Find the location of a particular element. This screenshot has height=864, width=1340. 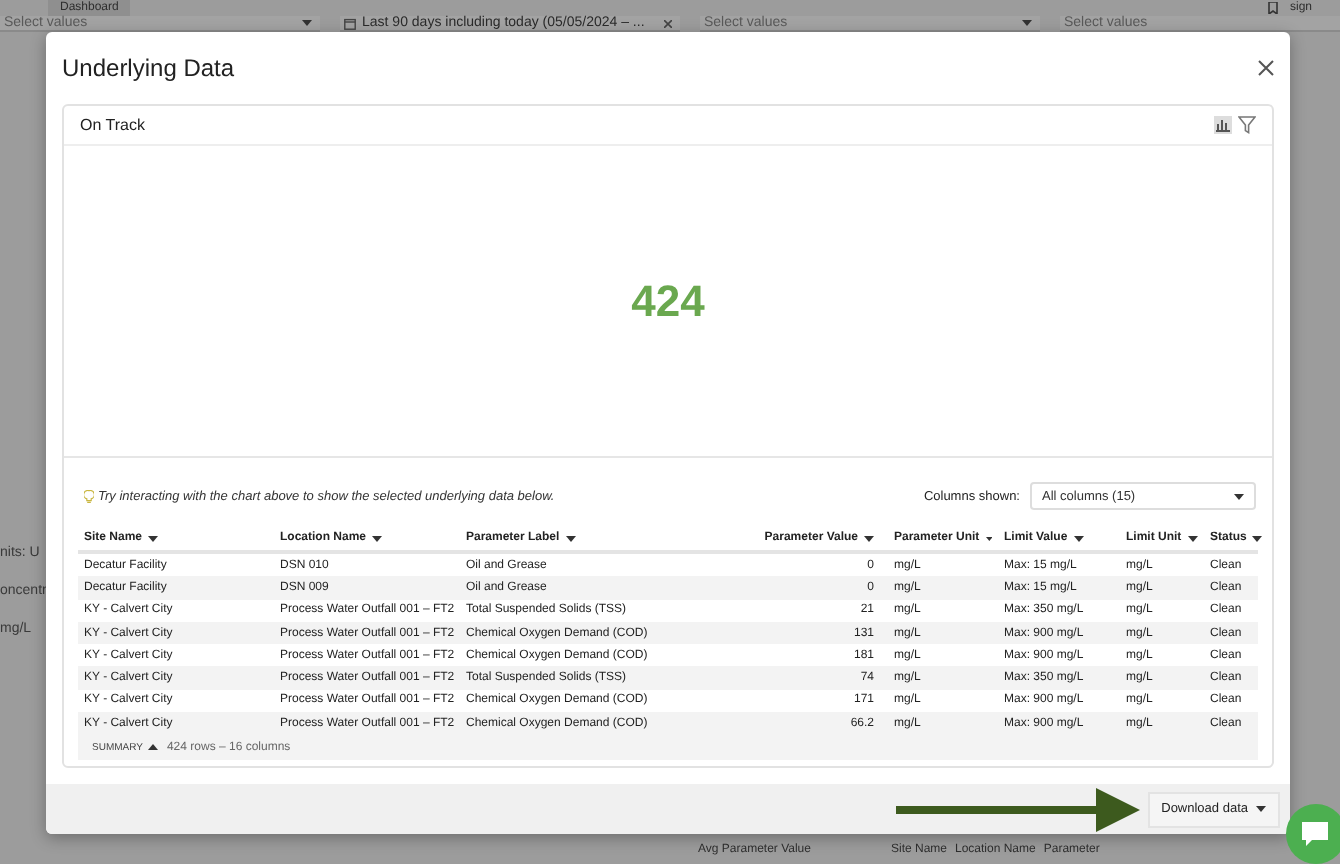

clear-icon is located at coordinates (668, 23).